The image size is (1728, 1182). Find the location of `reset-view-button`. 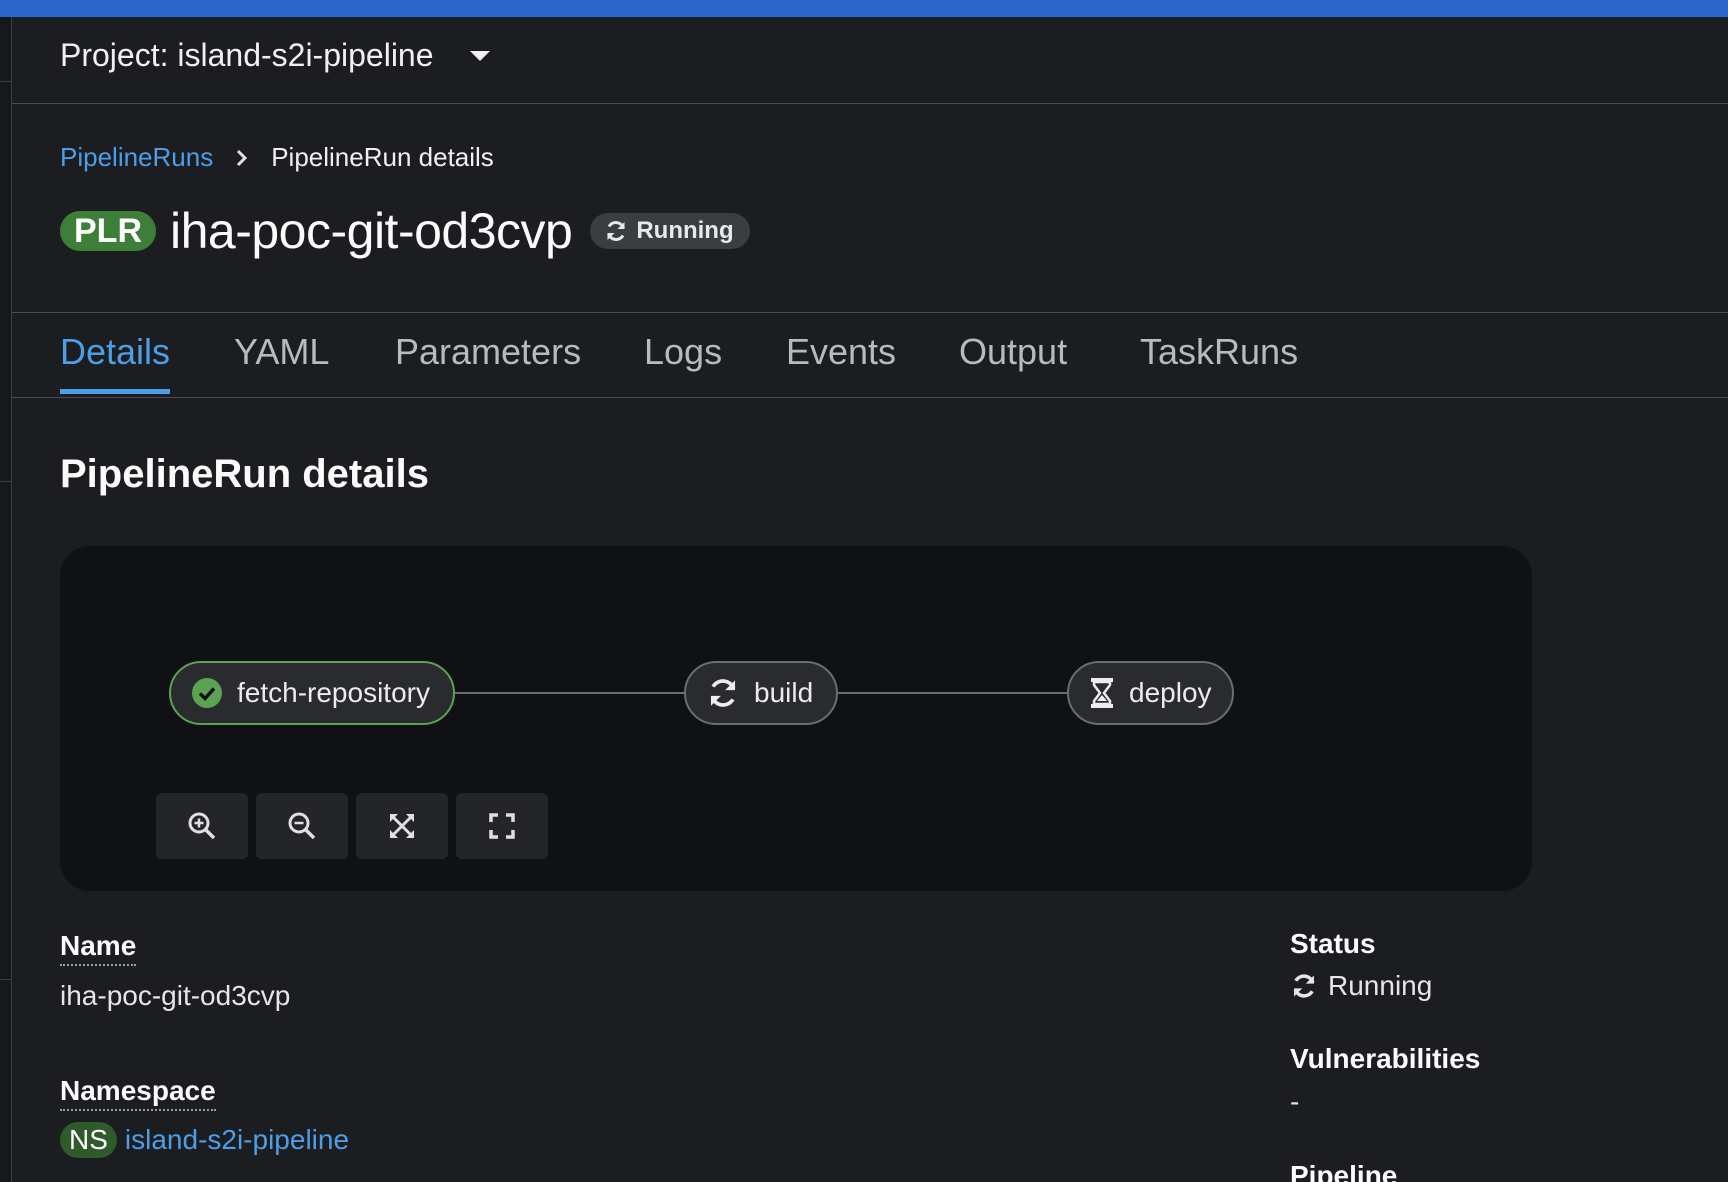

reset-view-button is located at coordinates (502, 826).